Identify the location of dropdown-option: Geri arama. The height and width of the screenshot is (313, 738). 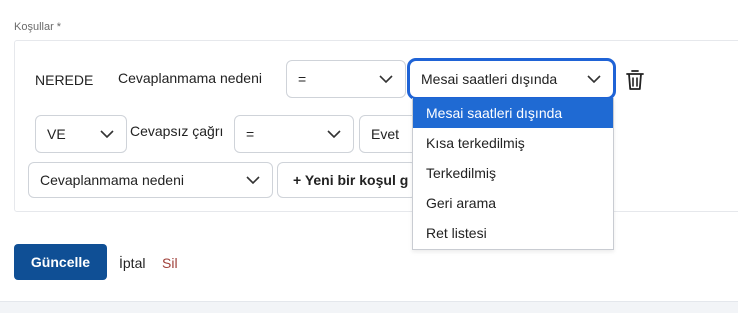
(513, 203).